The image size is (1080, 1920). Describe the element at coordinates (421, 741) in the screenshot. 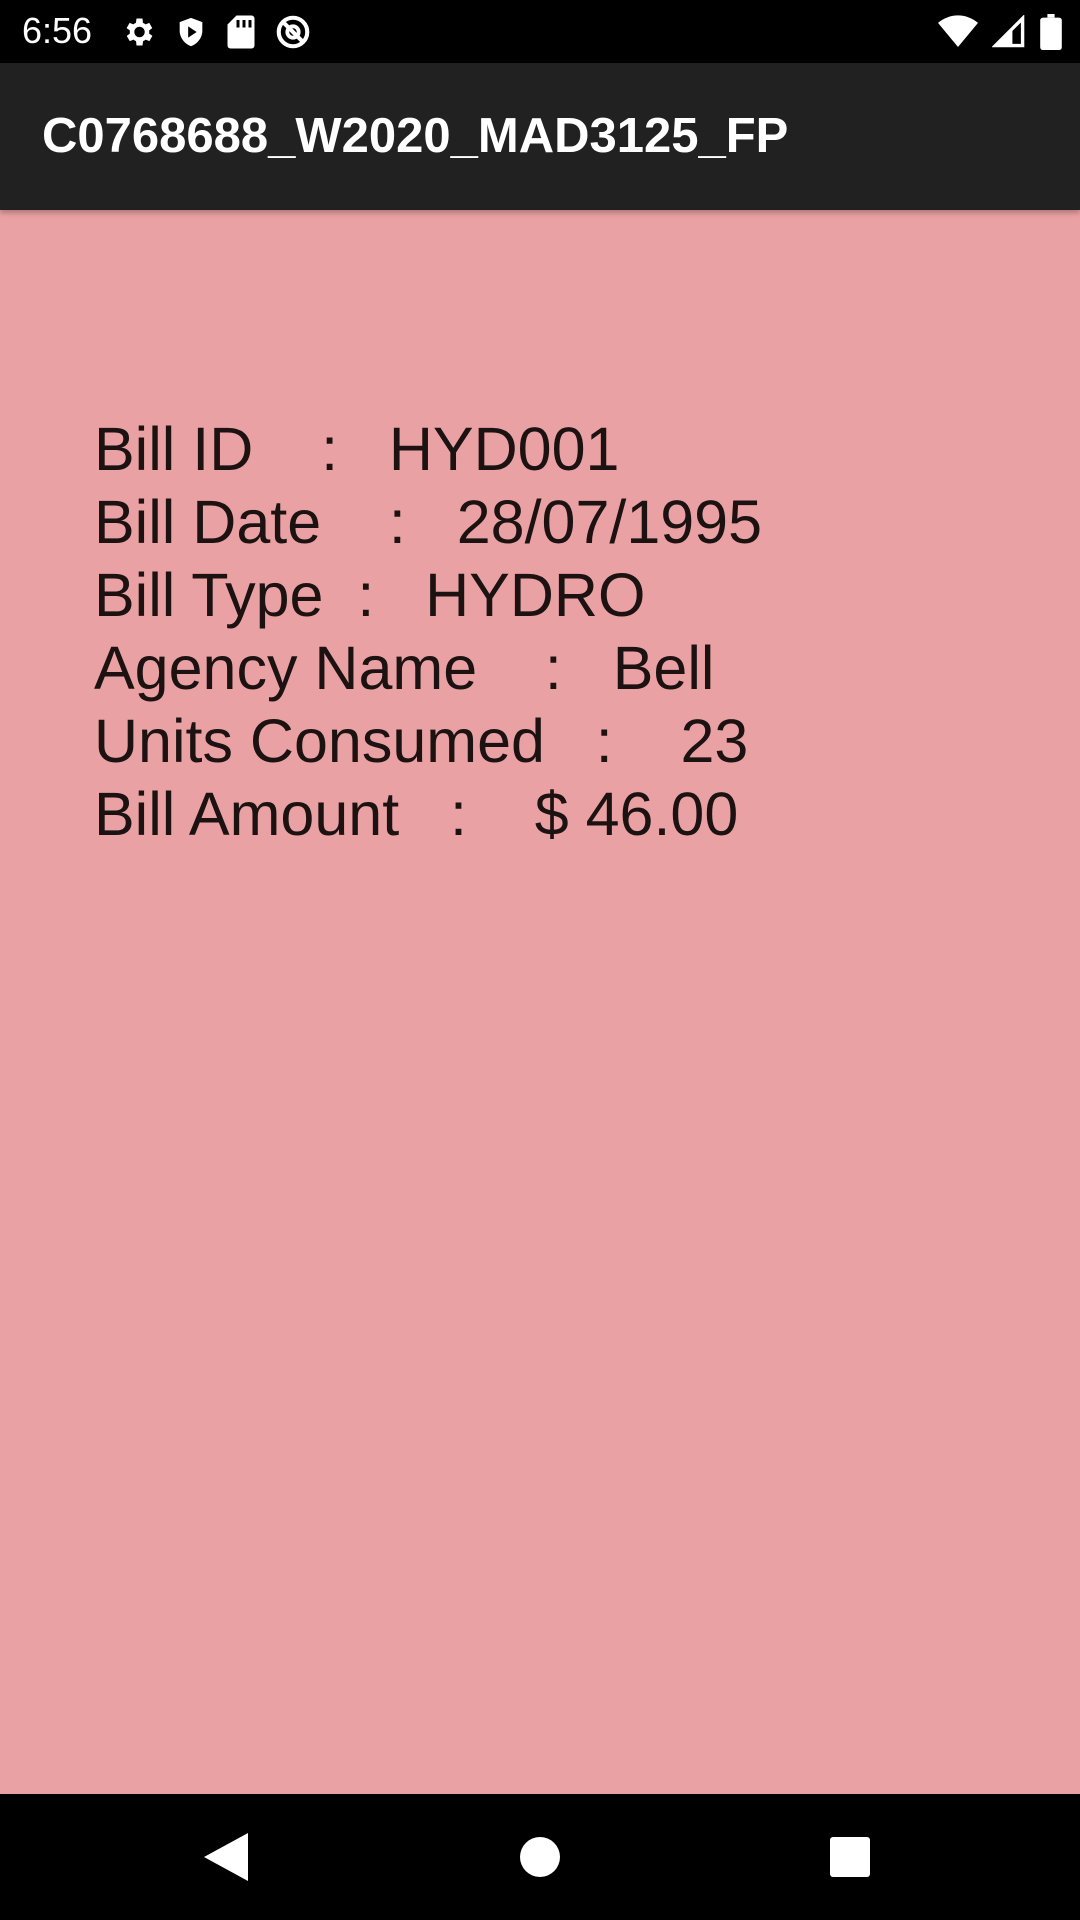

I see `units-consumed-row: Units Consumed : 23` at that location.